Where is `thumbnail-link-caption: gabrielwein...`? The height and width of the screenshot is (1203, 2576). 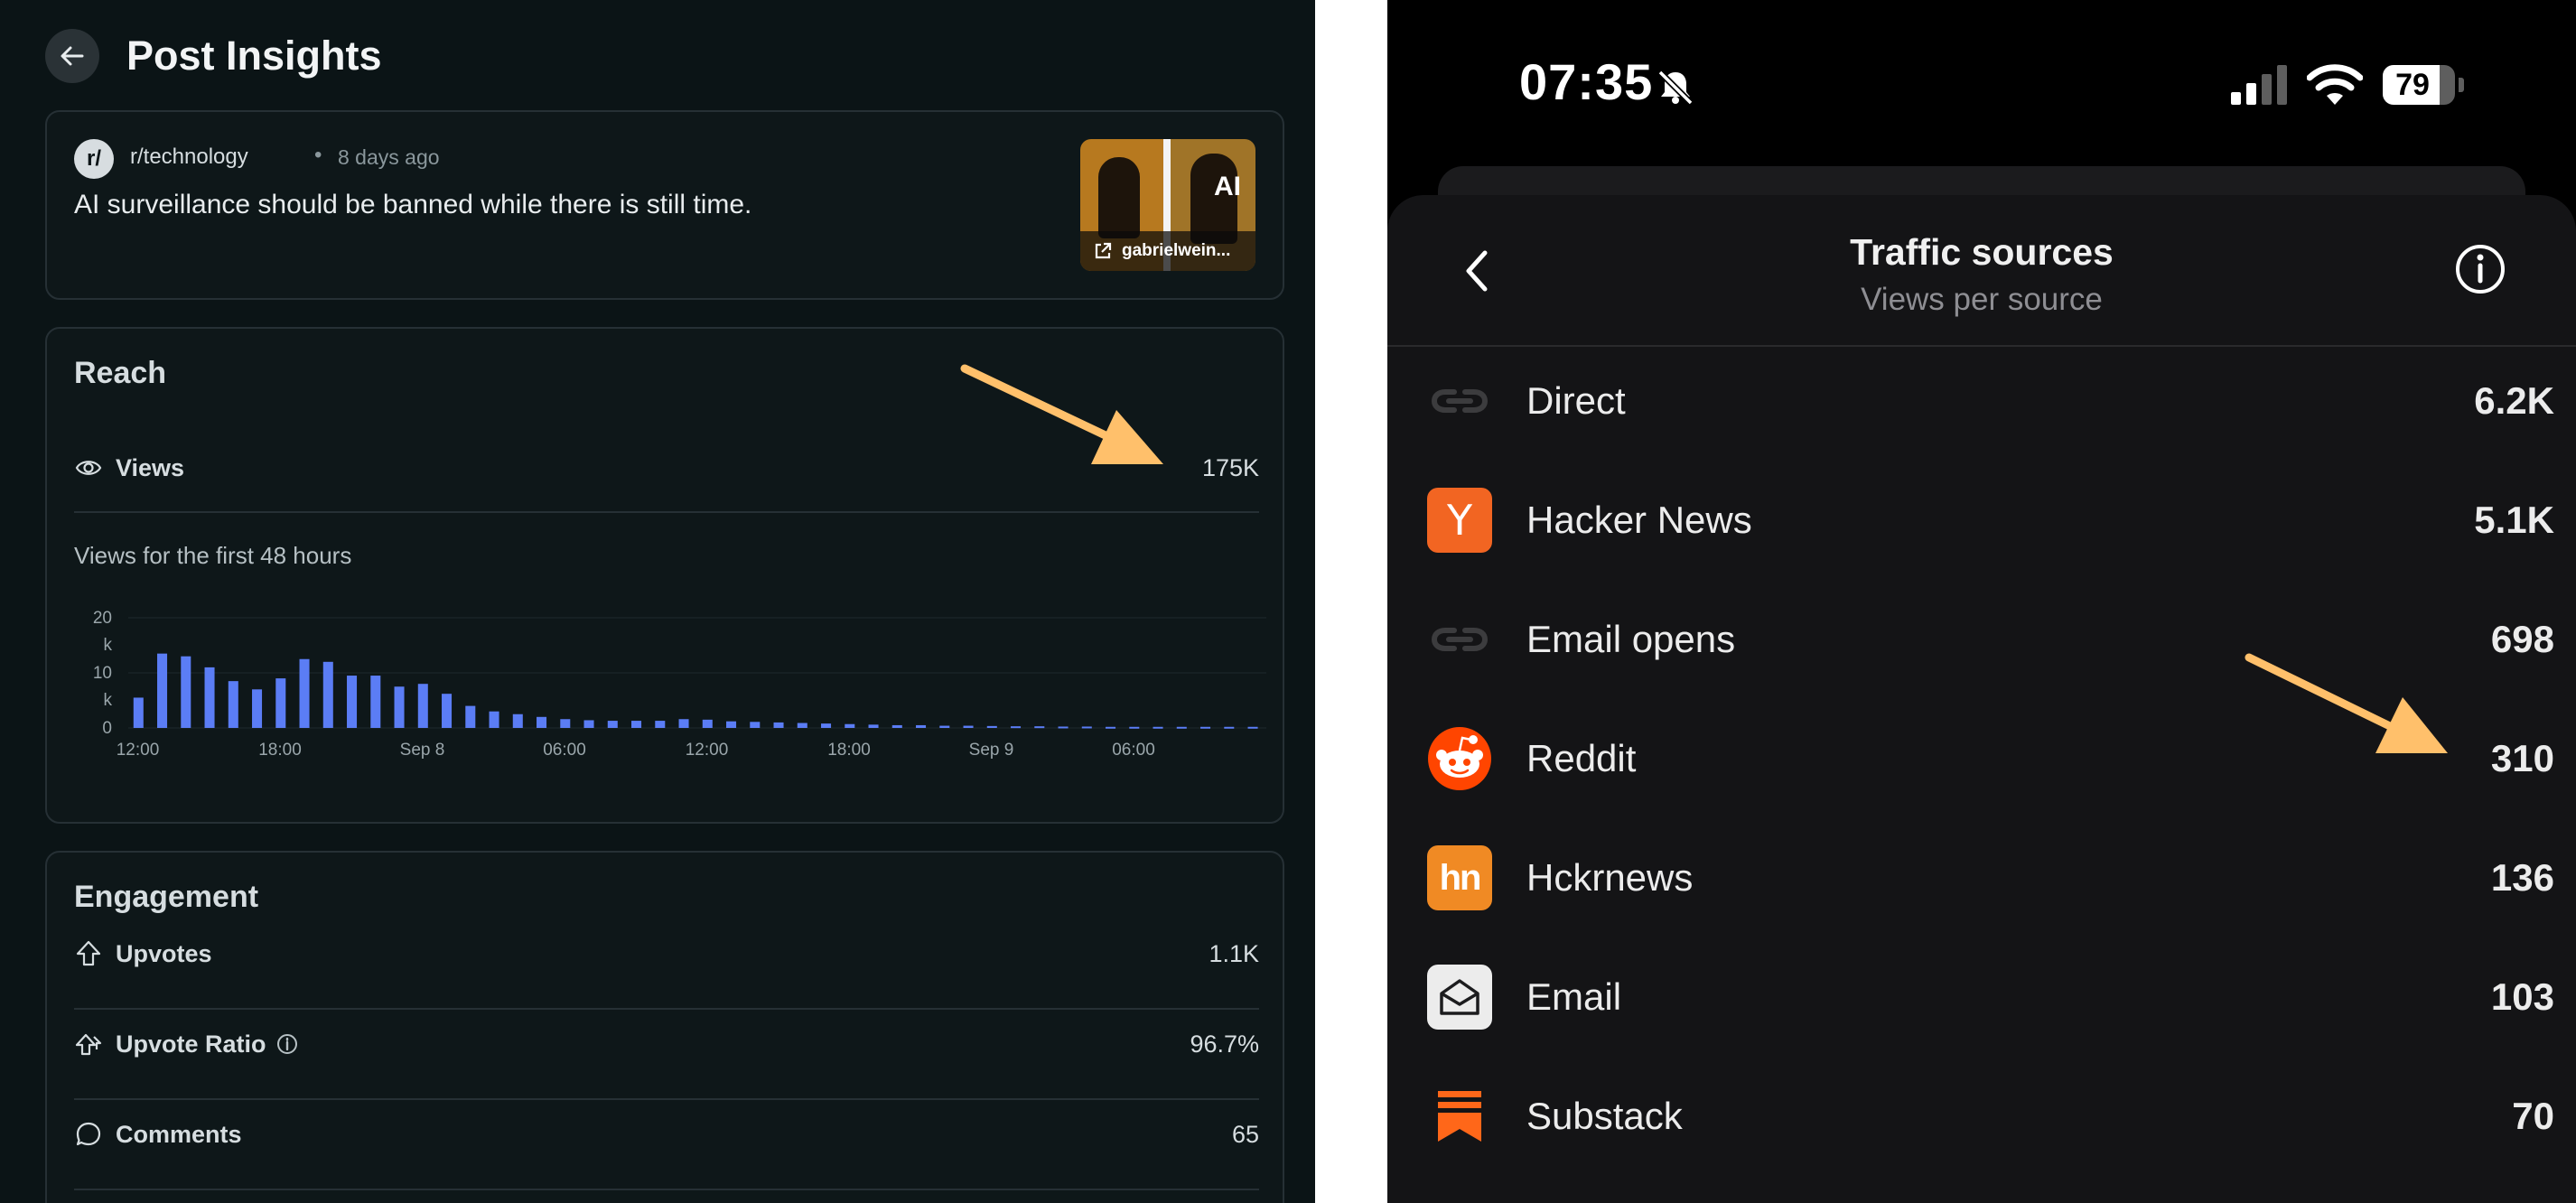 thumbnail-link-caption: gabrielwein... is located at coordinates (1167, 251).